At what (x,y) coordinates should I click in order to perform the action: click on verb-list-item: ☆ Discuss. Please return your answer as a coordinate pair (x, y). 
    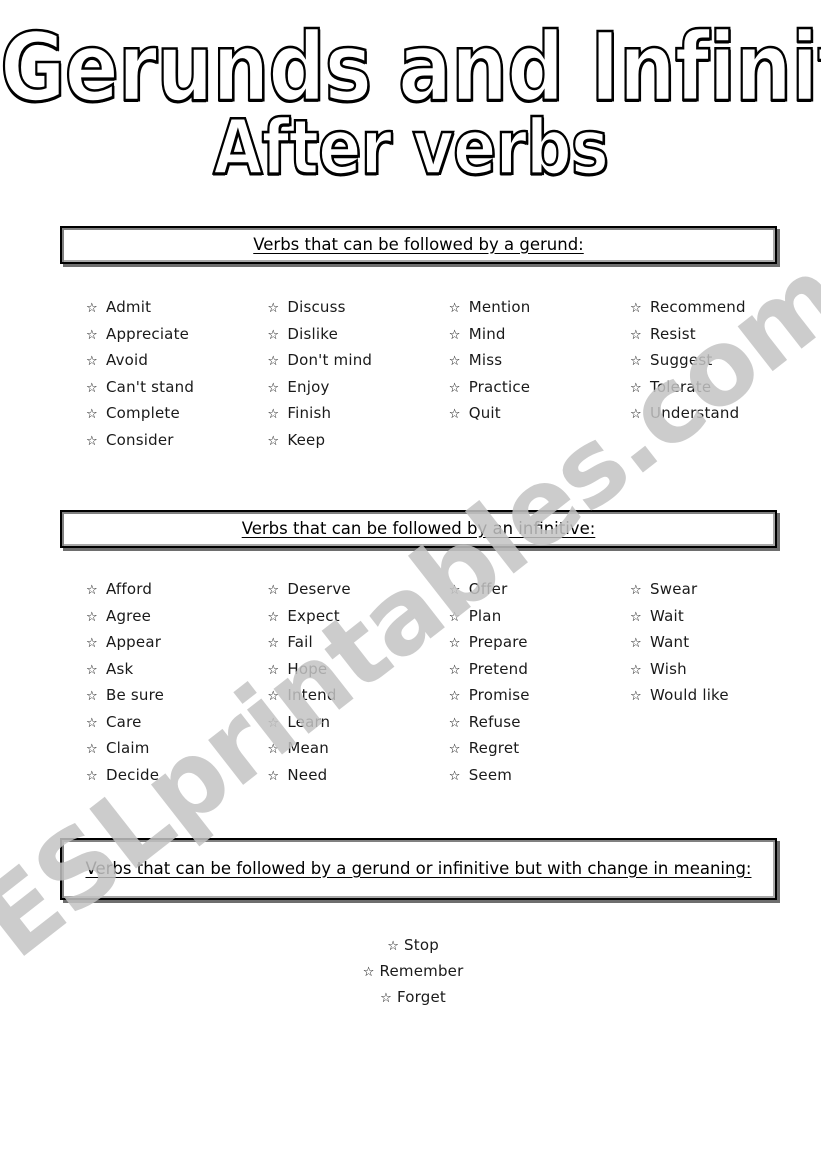
    Looking at the image, I should click on (357, 307).